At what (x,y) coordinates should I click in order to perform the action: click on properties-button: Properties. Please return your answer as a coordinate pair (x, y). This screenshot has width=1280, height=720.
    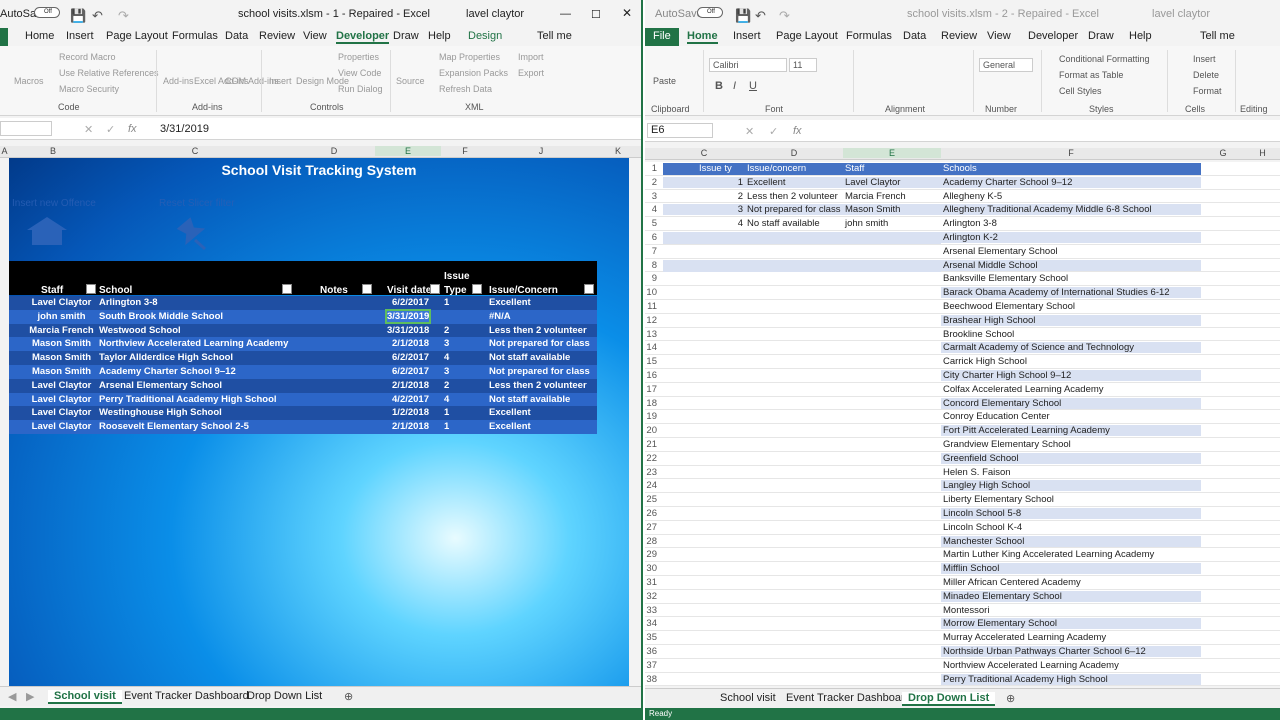
    Looking at the image, I should click on (358, 57).